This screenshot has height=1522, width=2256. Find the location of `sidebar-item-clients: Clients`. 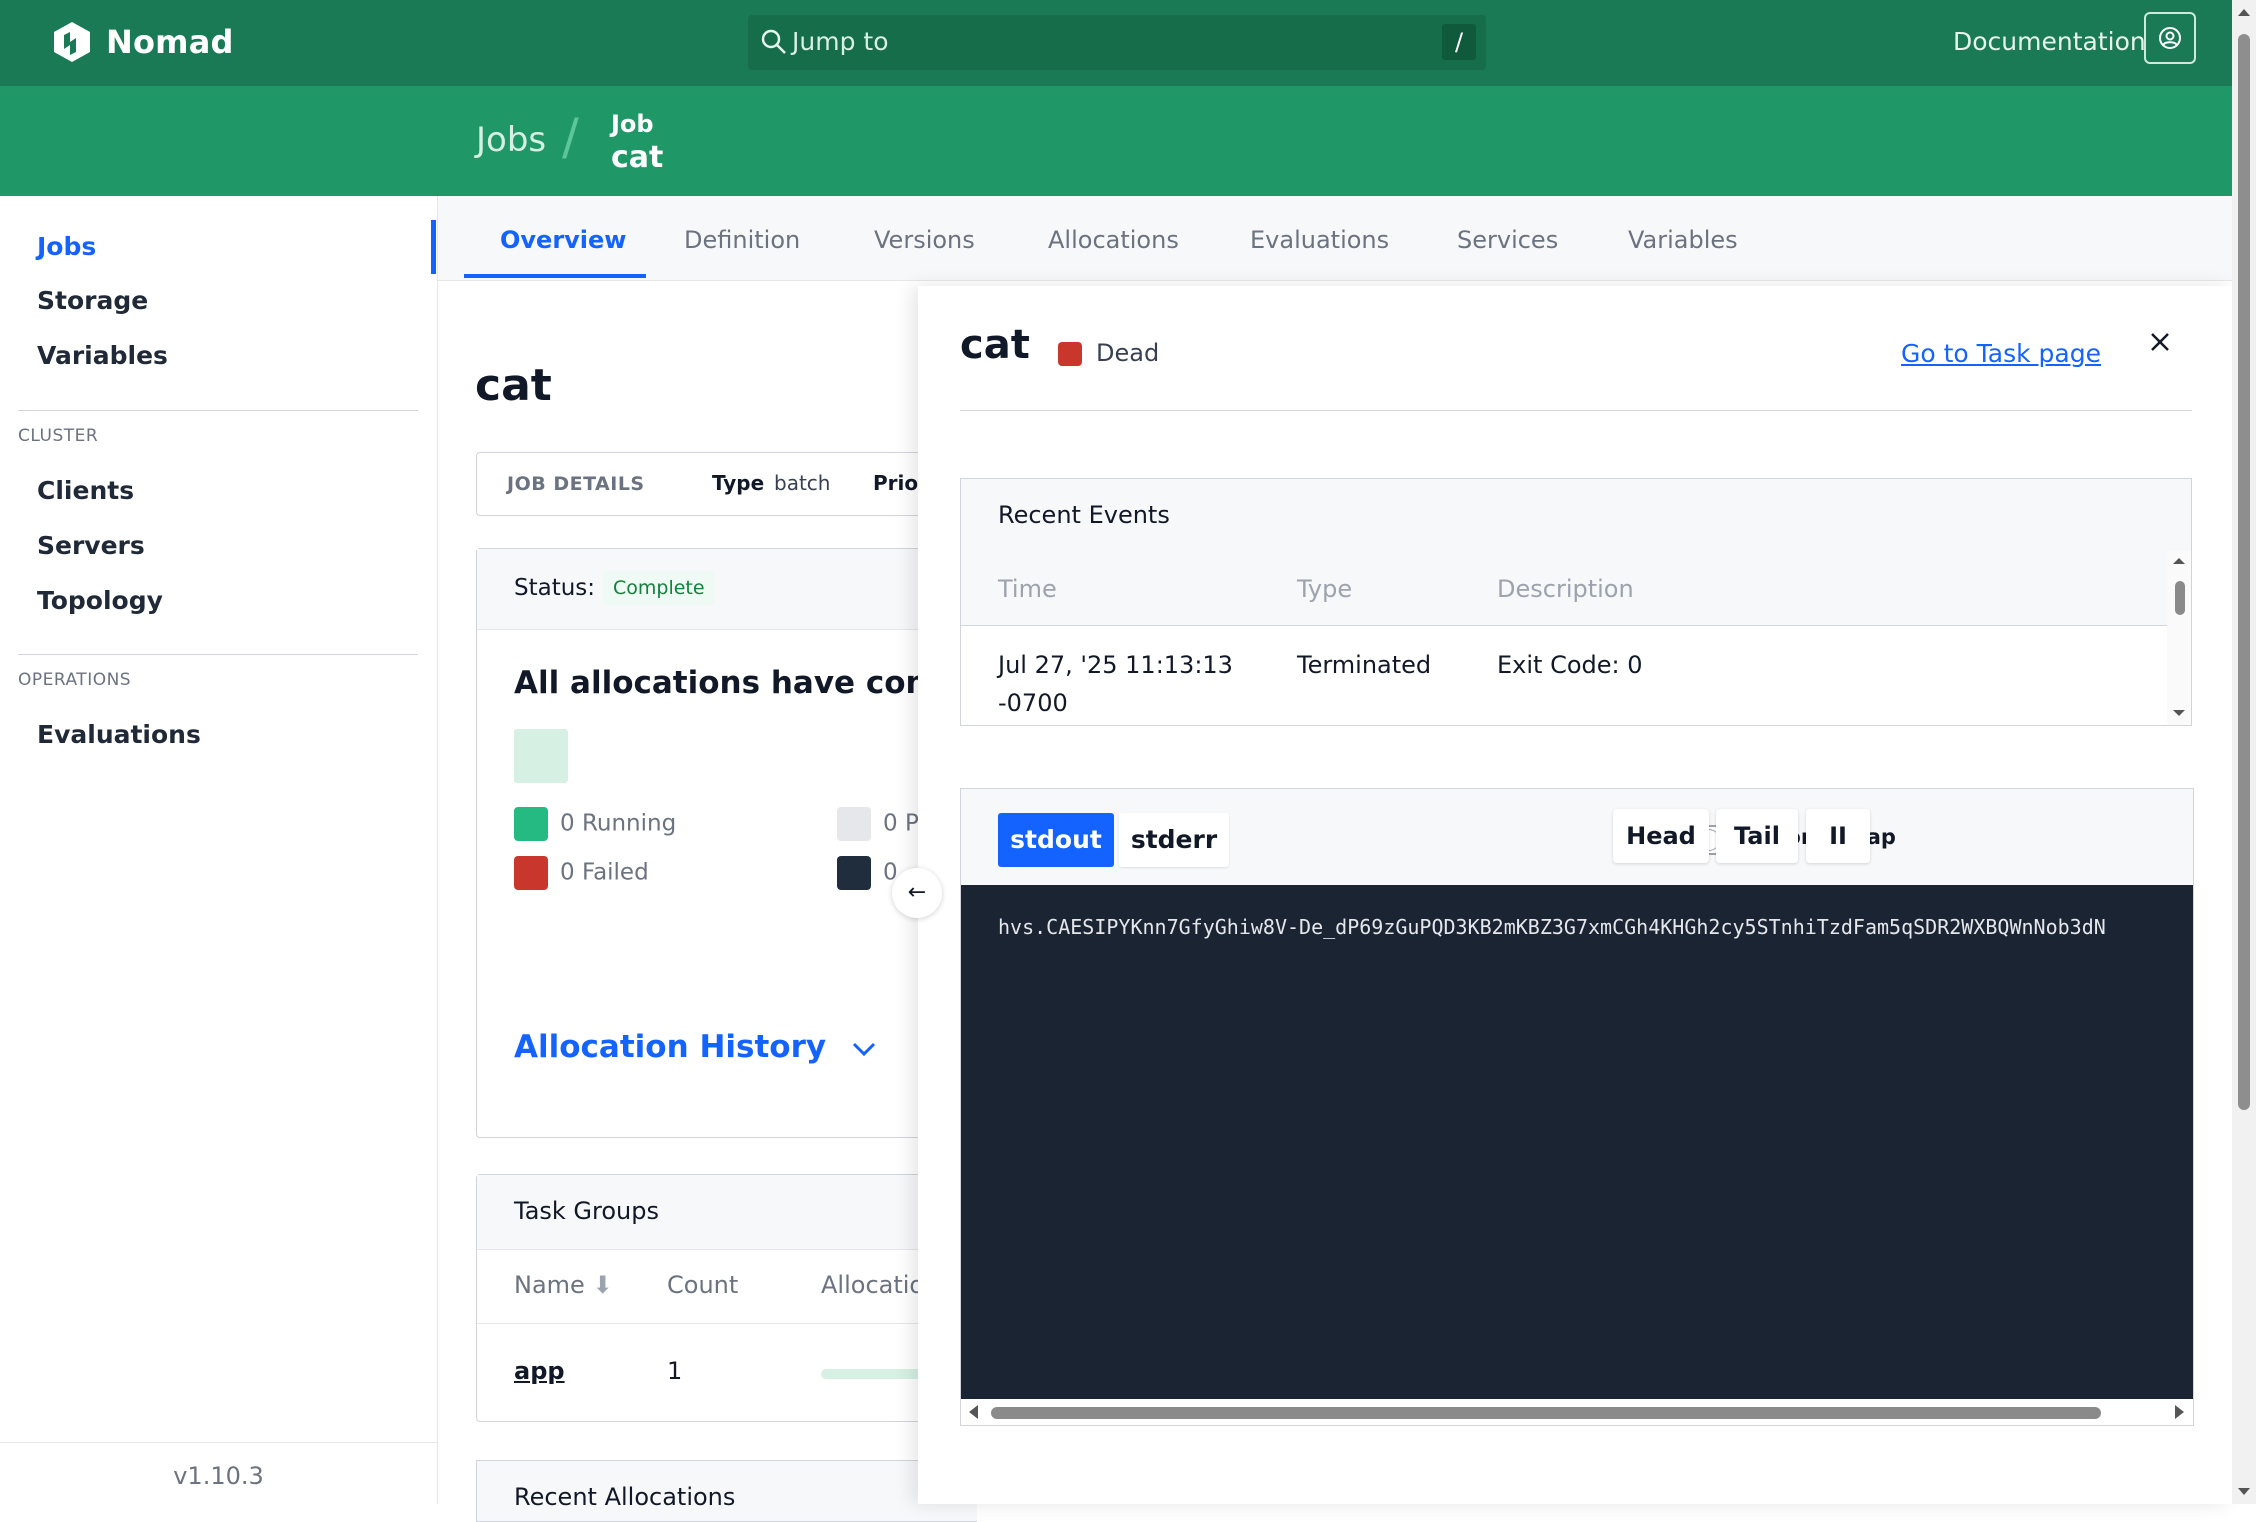

sidebar-item-clients: Clients is located at coordinates (85, 490).